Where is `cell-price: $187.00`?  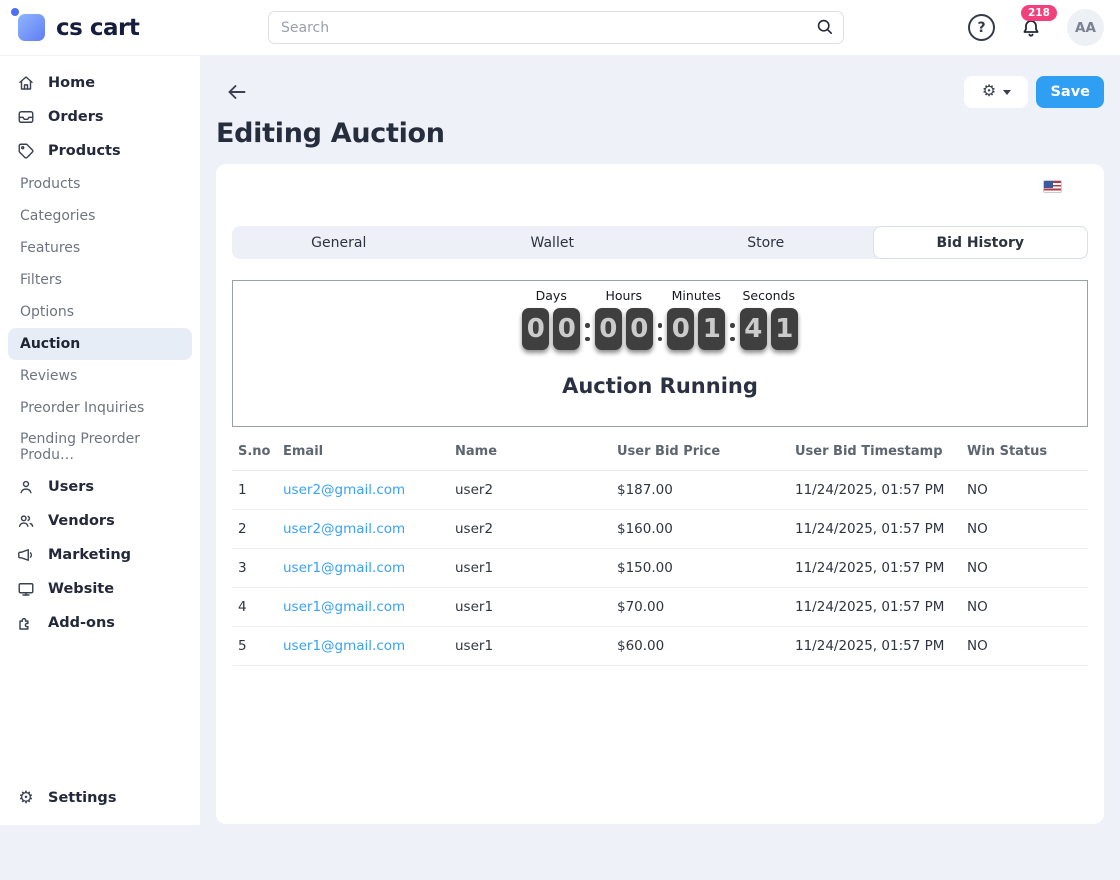 cell-price: $187.00 is located at coordinates (700, 490).